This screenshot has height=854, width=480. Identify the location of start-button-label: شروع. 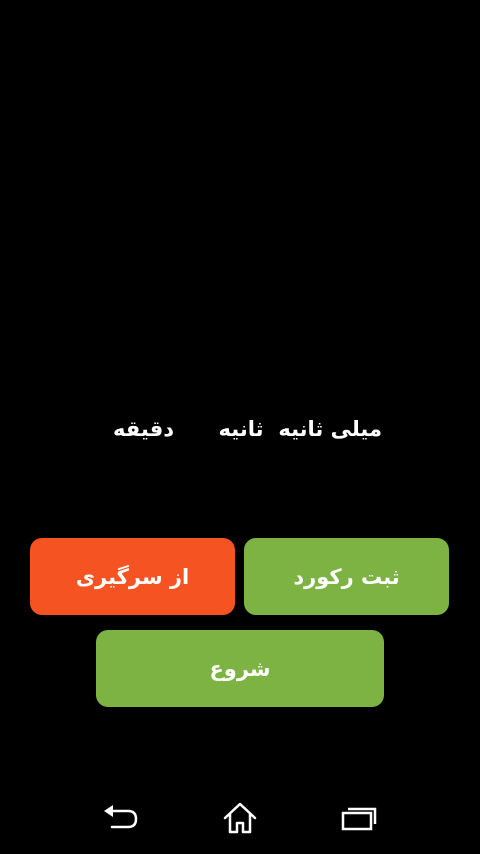
(240, 668).